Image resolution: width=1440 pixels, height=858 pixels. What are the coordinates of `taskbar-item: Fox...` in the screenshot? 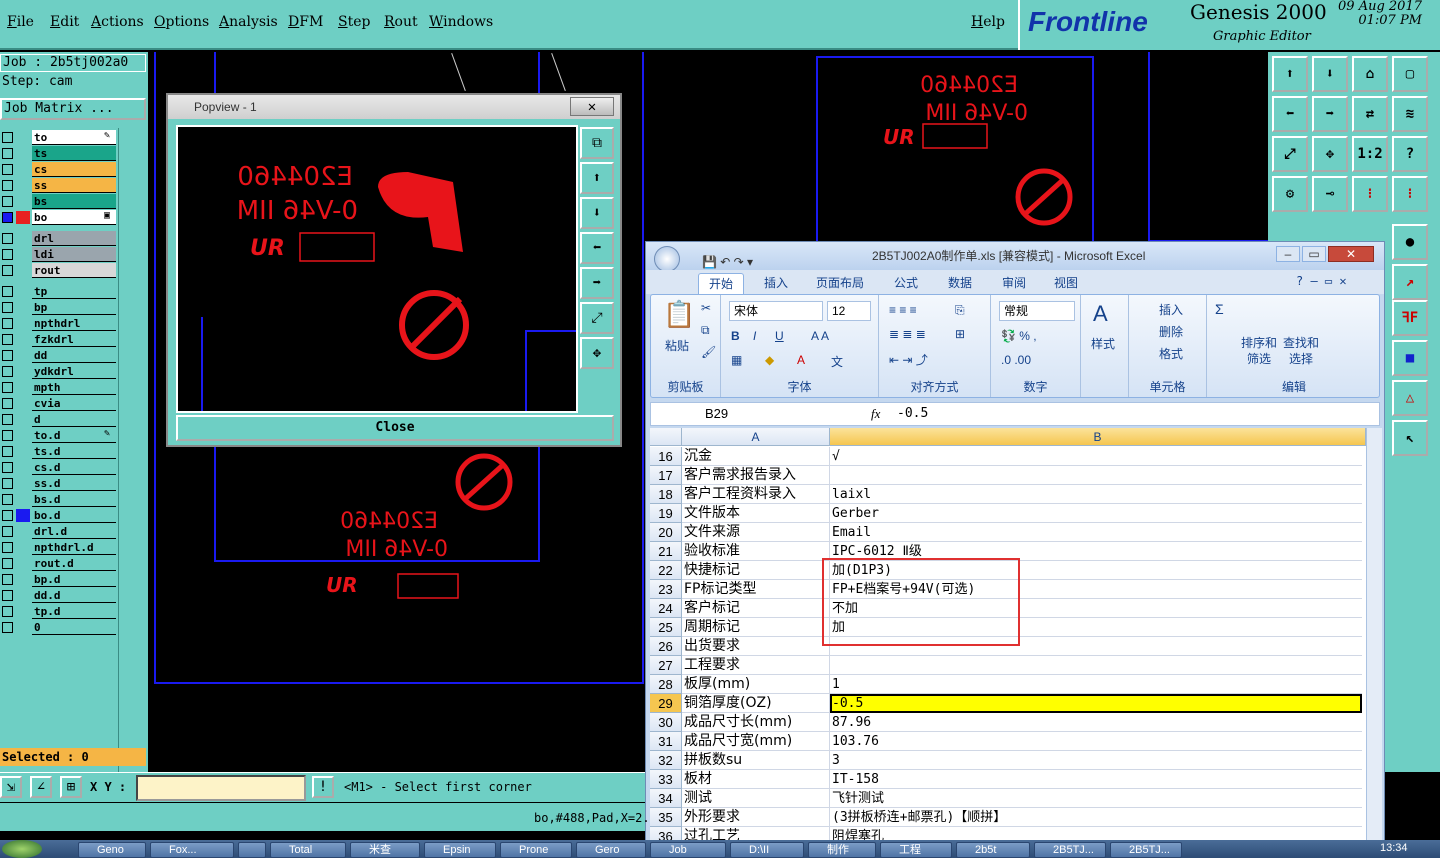 It's located at (192, 850).